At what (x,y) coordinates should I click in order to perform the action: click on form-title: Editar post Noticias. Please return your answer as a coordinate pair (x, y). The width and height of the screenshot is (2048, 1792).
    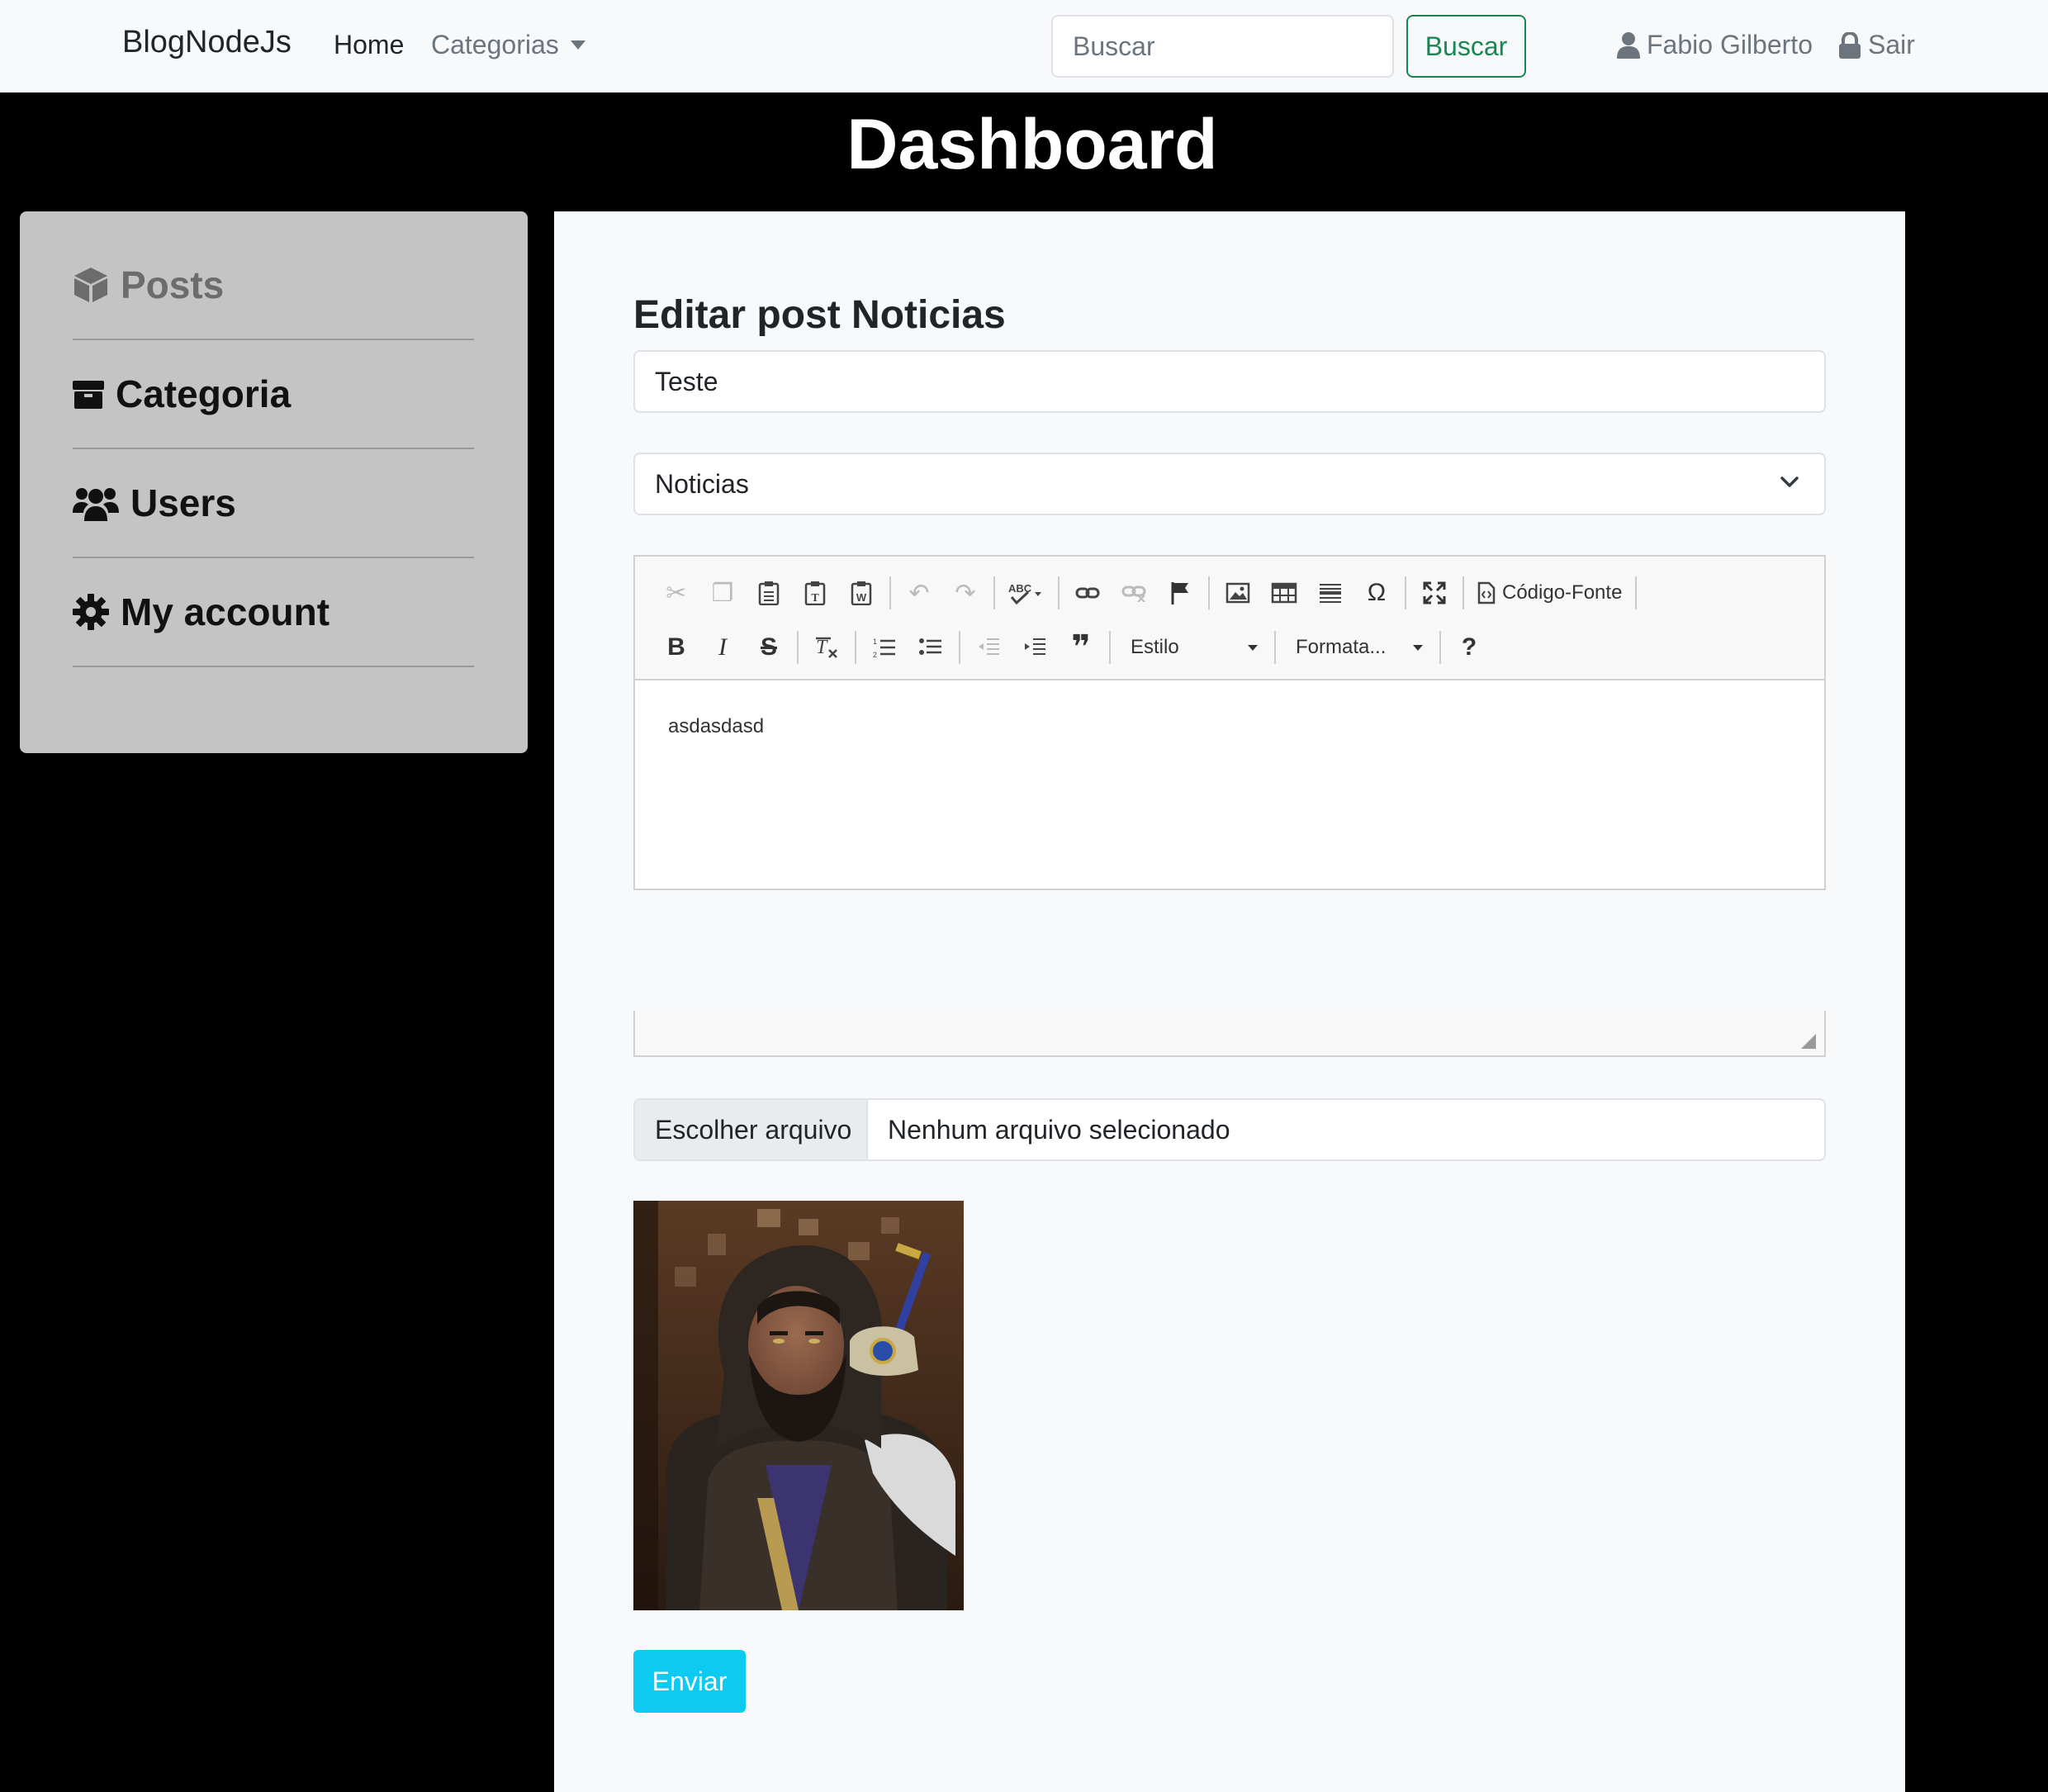
    Looking at the image, I should click on (819, 315).